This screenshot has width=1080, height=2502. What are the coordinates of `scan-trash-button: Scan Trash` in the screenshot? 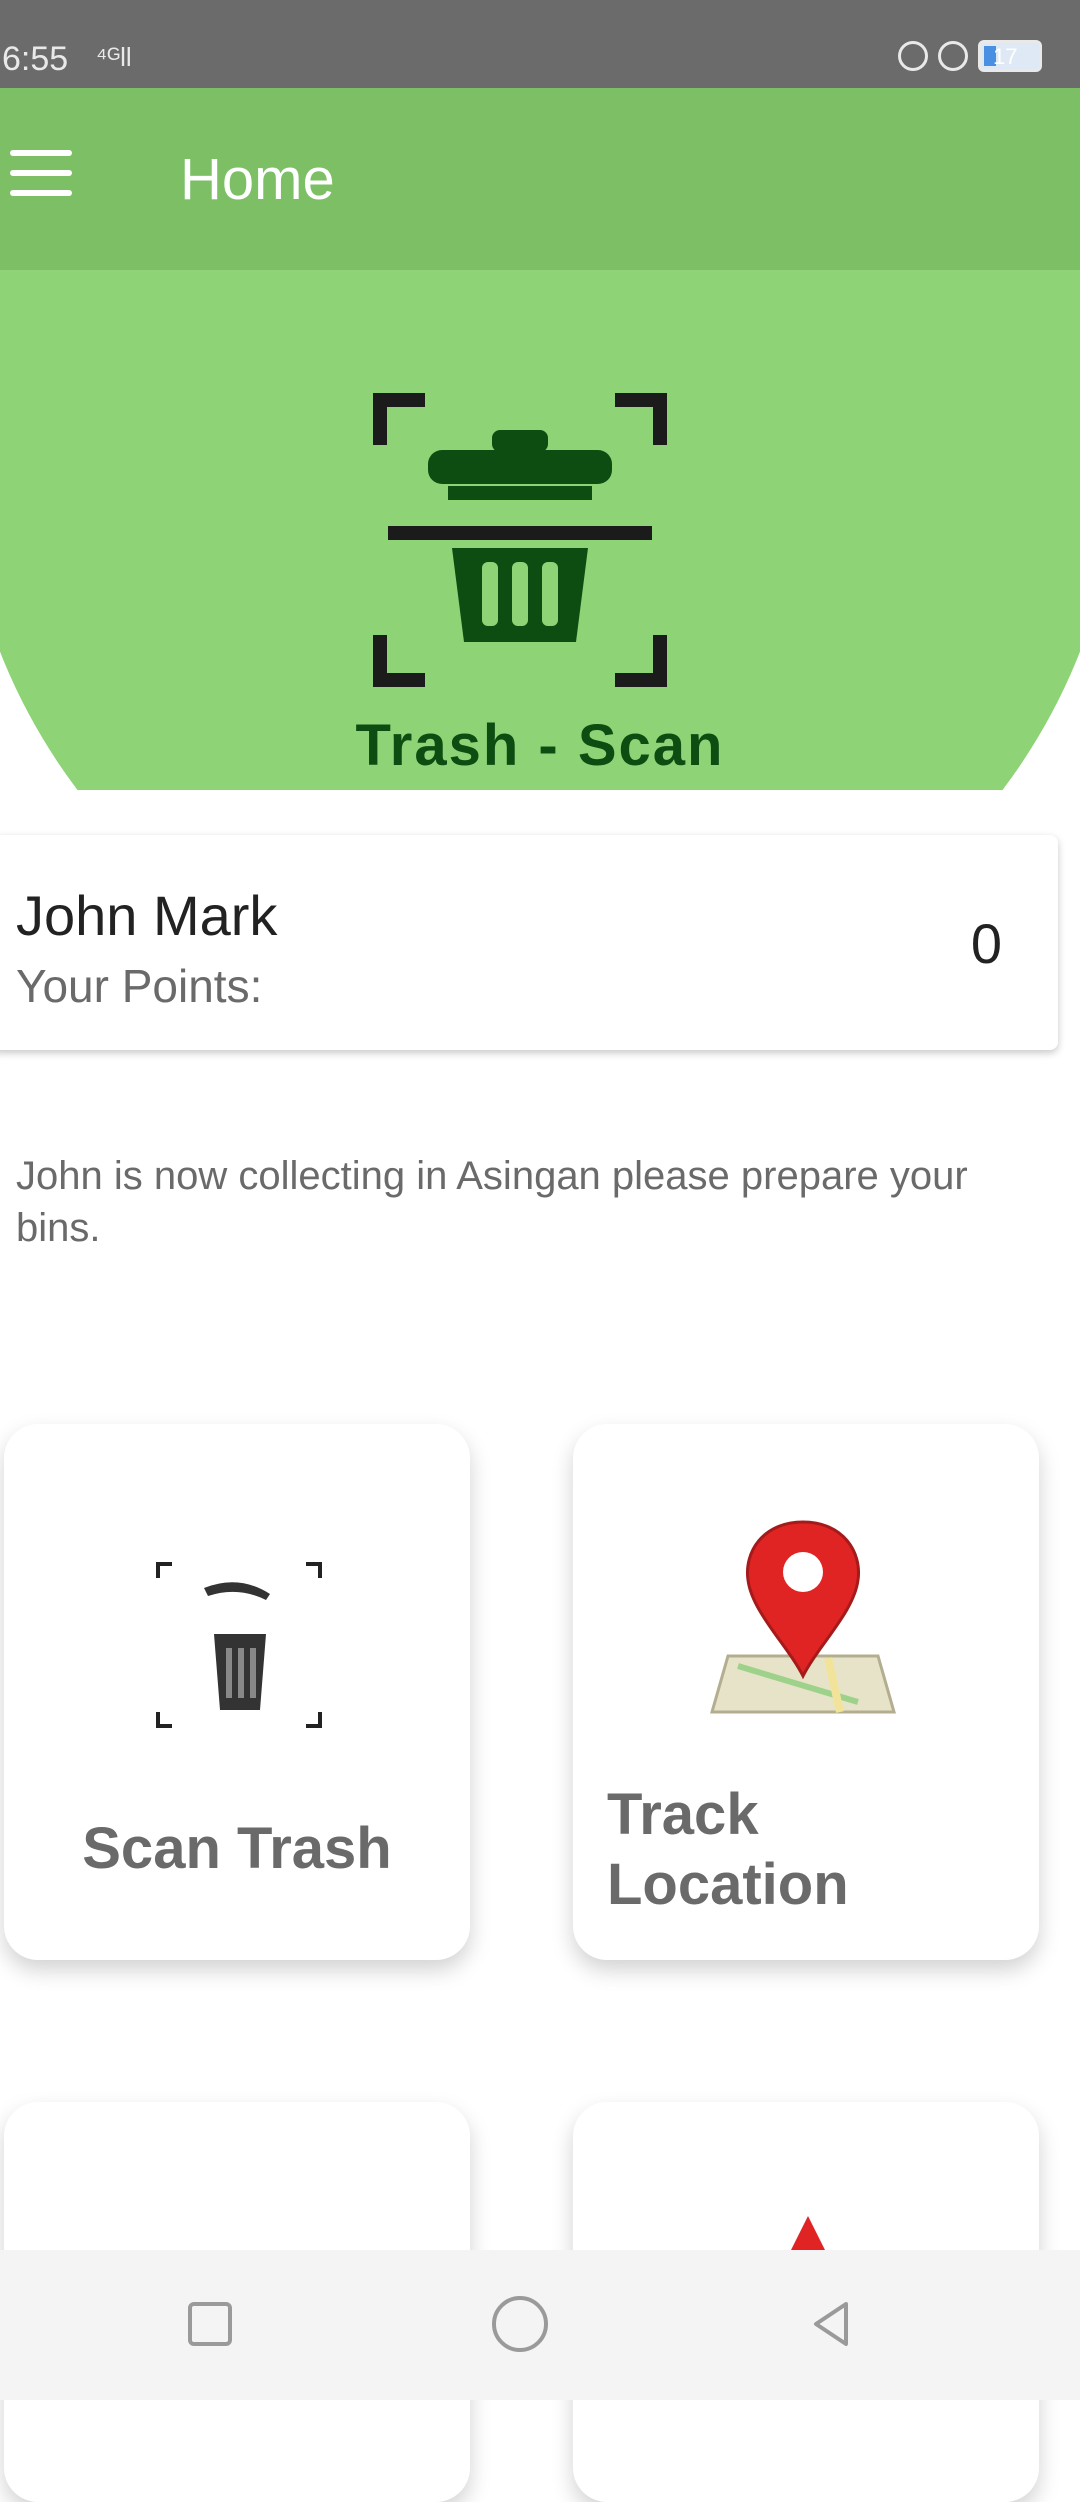 It's located at (237, 1692).